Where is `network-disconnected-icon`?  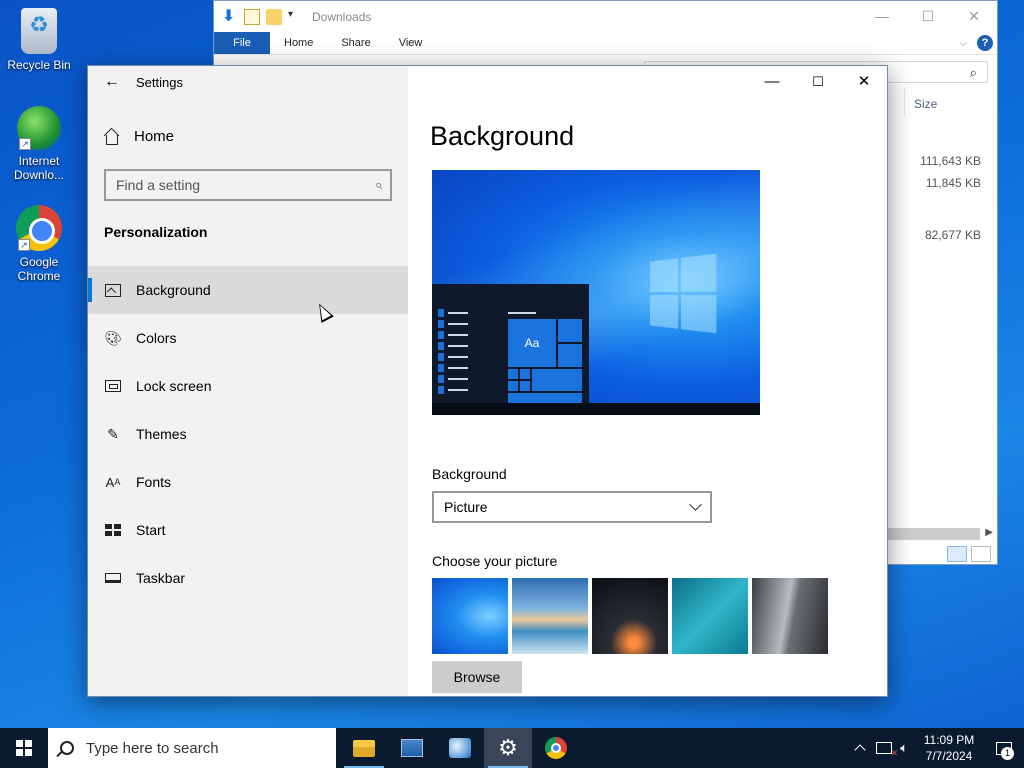 network-disconnected-icon is located at coordinates (887, 750).